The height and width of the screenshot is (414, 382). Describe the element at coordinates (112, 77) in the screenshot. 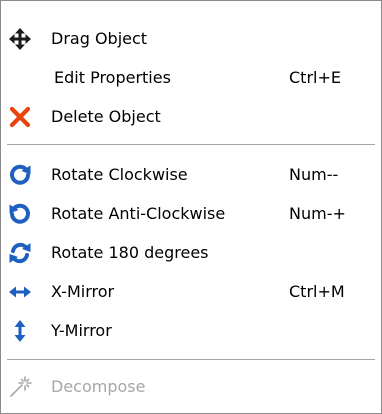

I see `menu-item-label: Edit Properties` at that location.